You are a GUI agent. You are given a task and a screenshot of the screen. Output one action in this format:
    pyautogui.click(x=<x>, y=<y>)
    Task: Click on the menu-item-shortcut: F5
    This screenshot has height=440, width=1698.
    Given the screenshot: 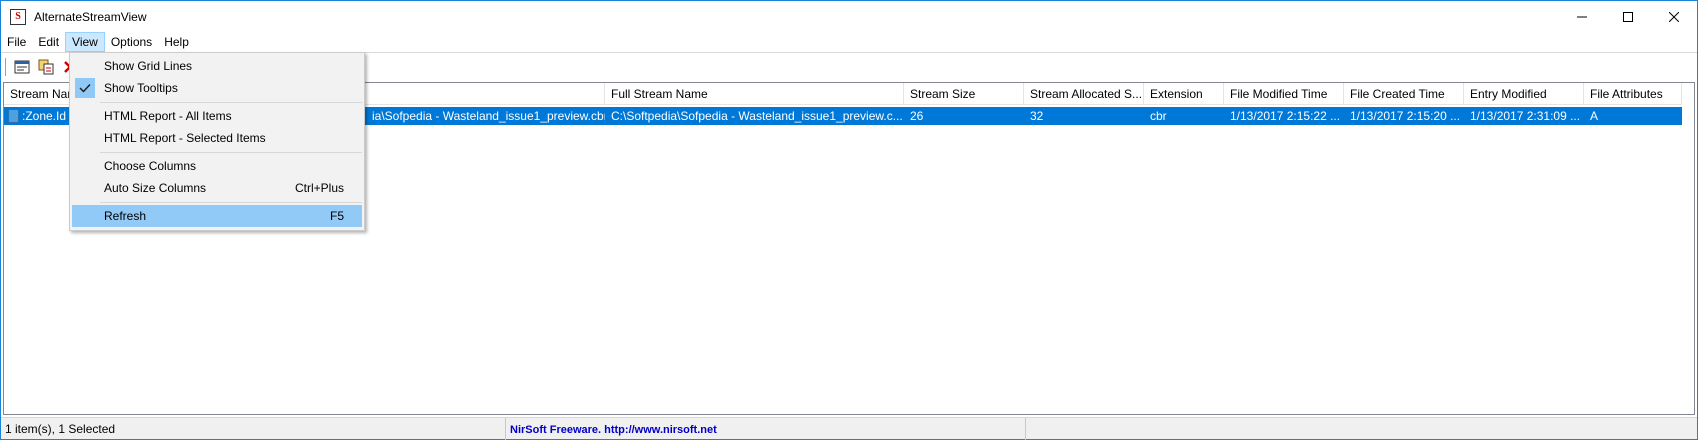 What is the action you would take?
    pyautogui.click(x=336, y=216)
    